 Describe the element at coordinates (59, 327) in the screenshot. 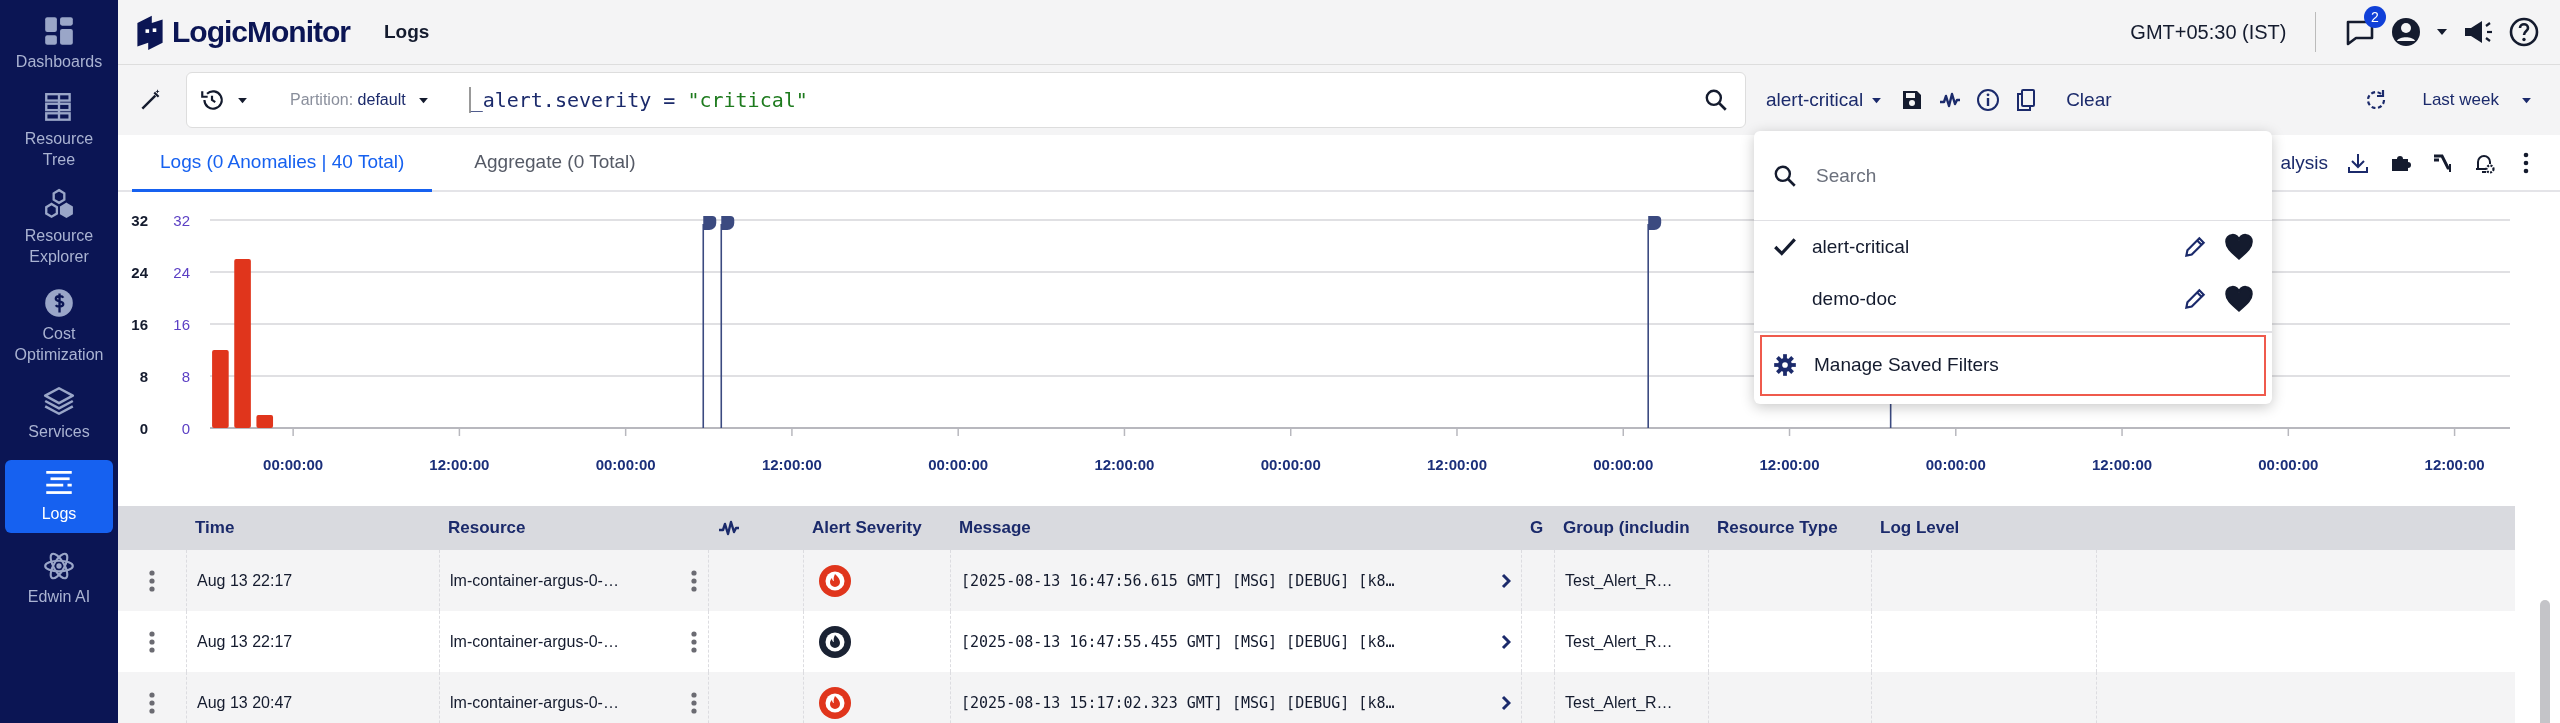

I see `sidebar-item: Cost Optimization` at that location.